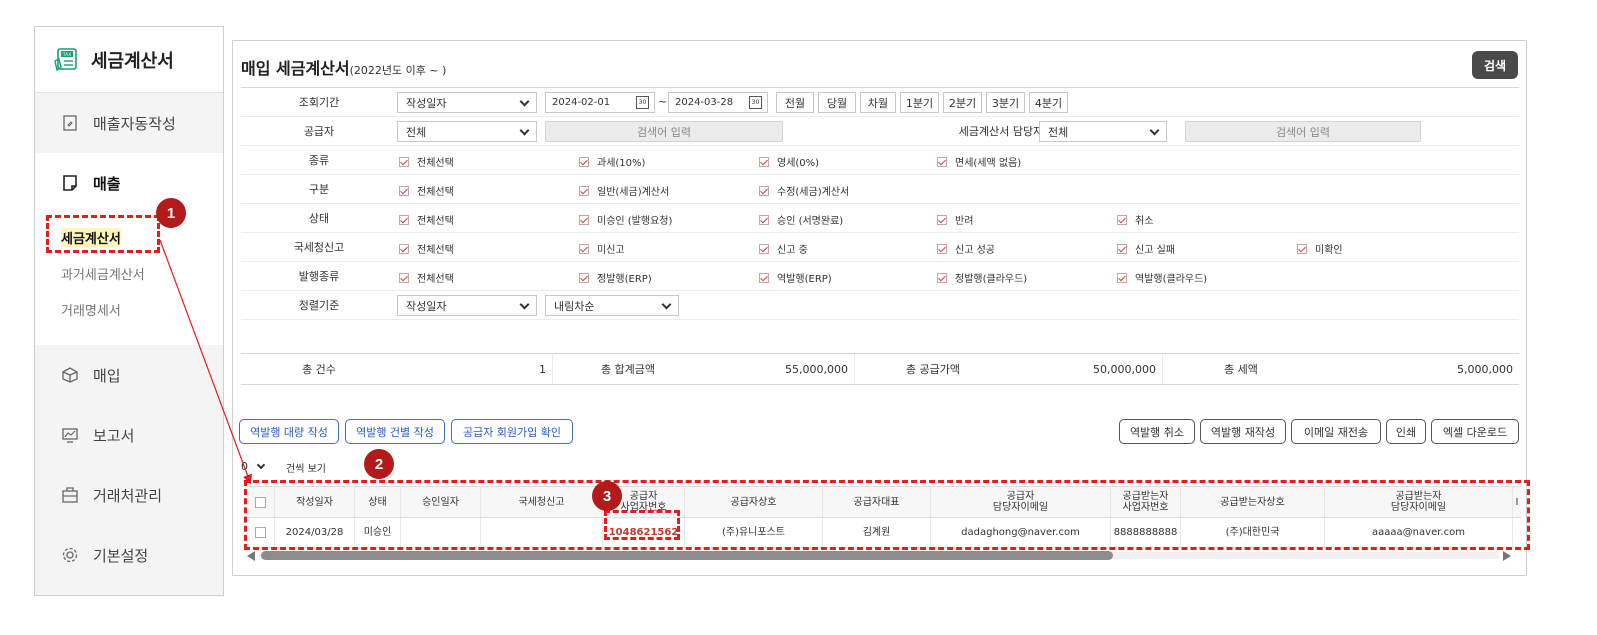 This screenshot has width=1597, height=635. I want to click on filter-row-sort: 정렬기준 작성일자 내림차순, so click(880, 305).